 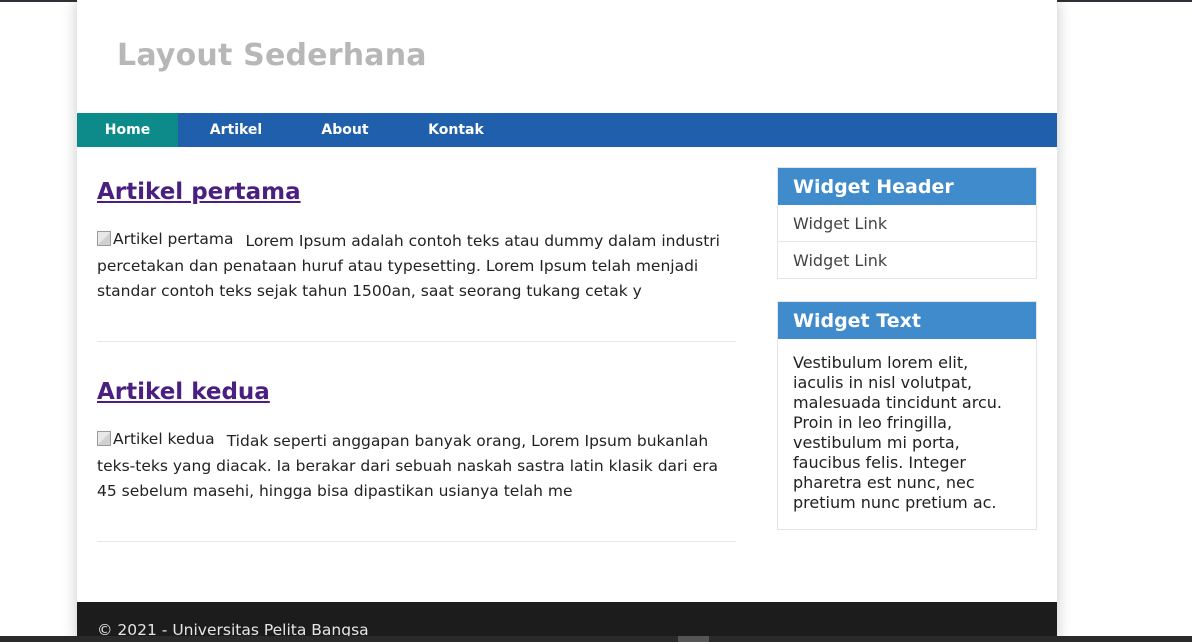 What do you see at coordinates (183, 392) in the screenshot?
I see `article-title-link: Artikel kedua` at bounding box center [183, 392].